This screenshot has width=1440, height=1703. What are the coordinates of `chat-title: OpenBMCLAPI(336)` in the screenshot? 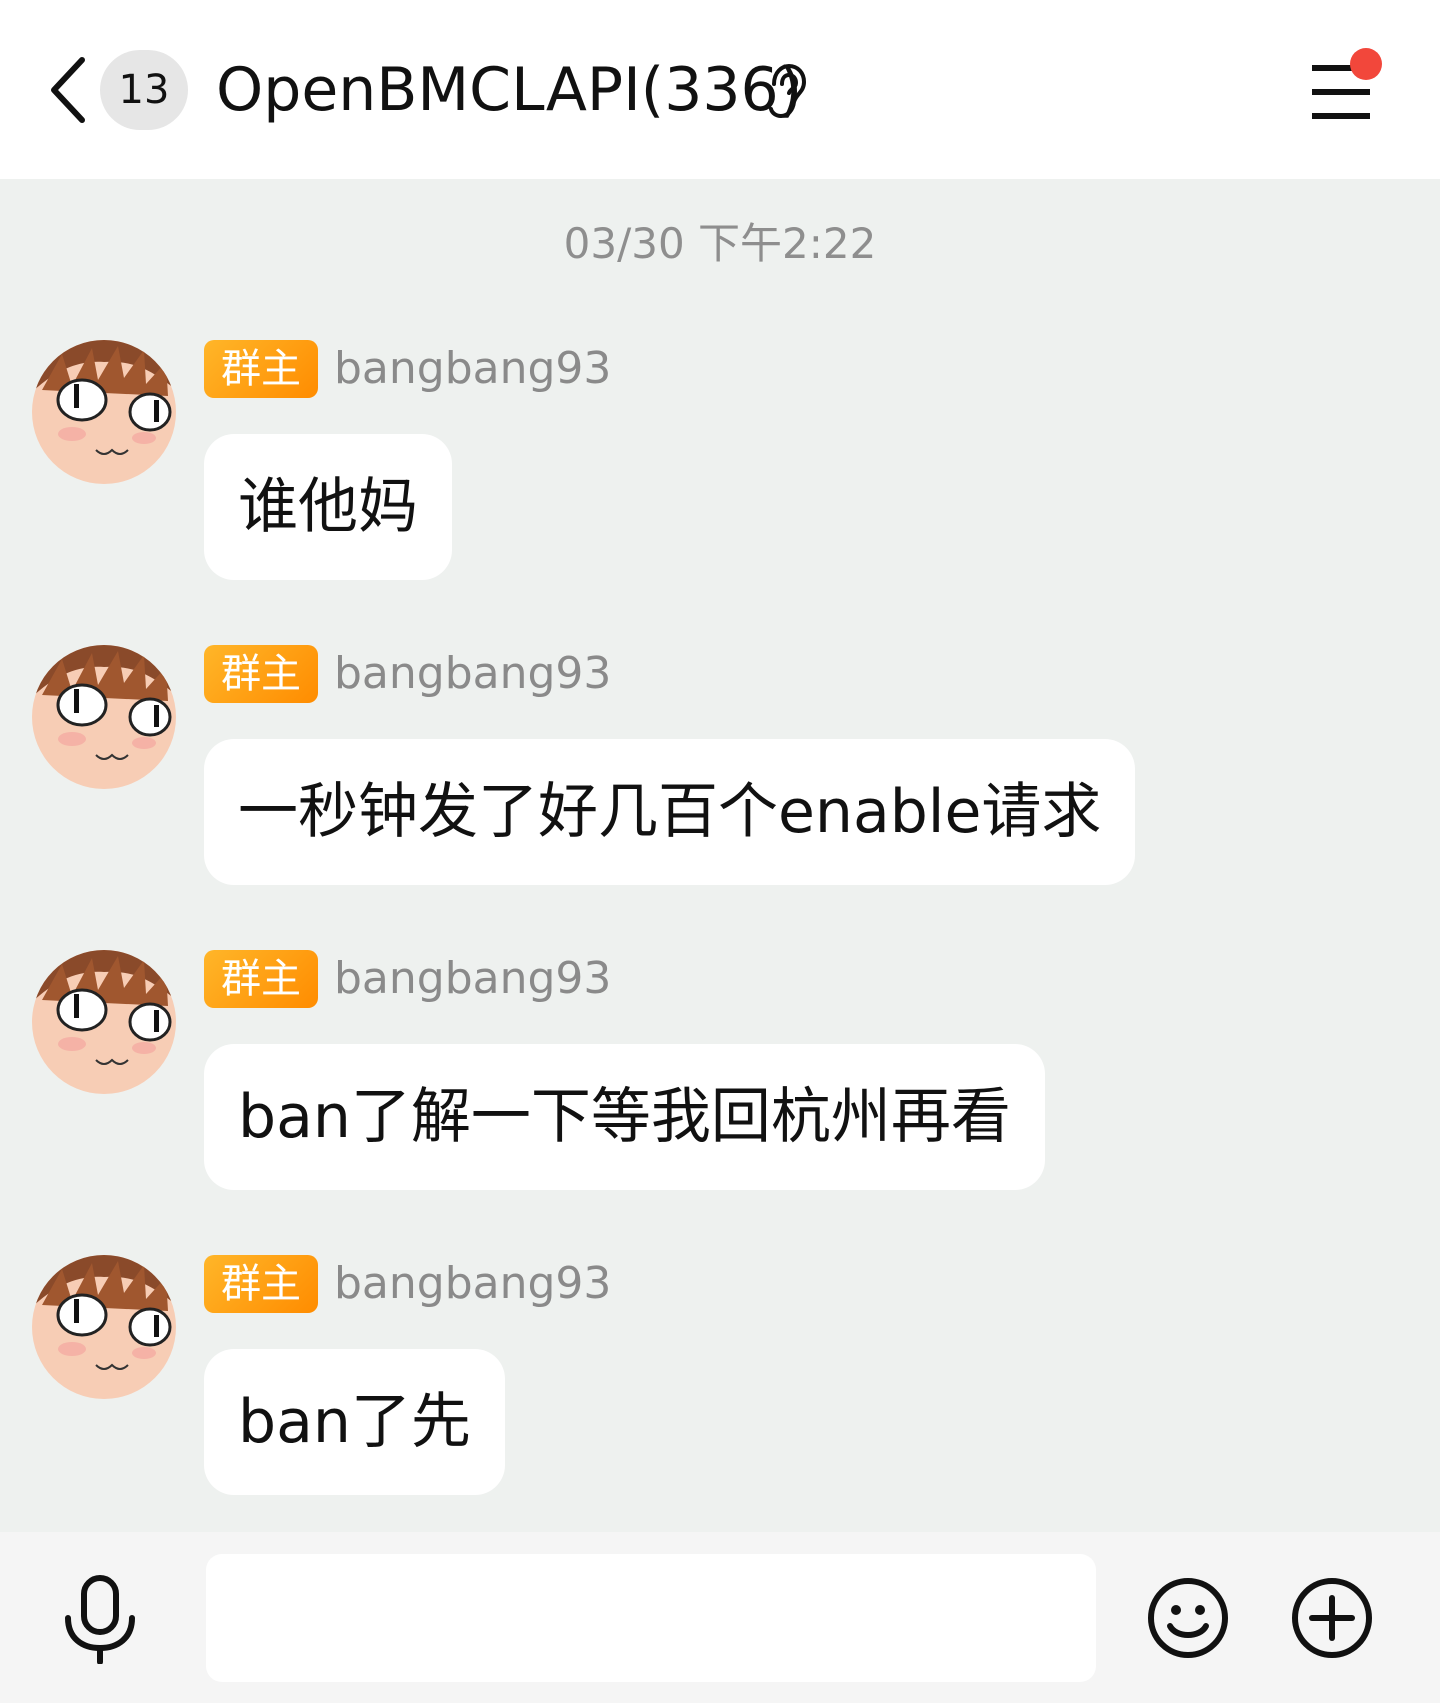 It's located at (509, 90).